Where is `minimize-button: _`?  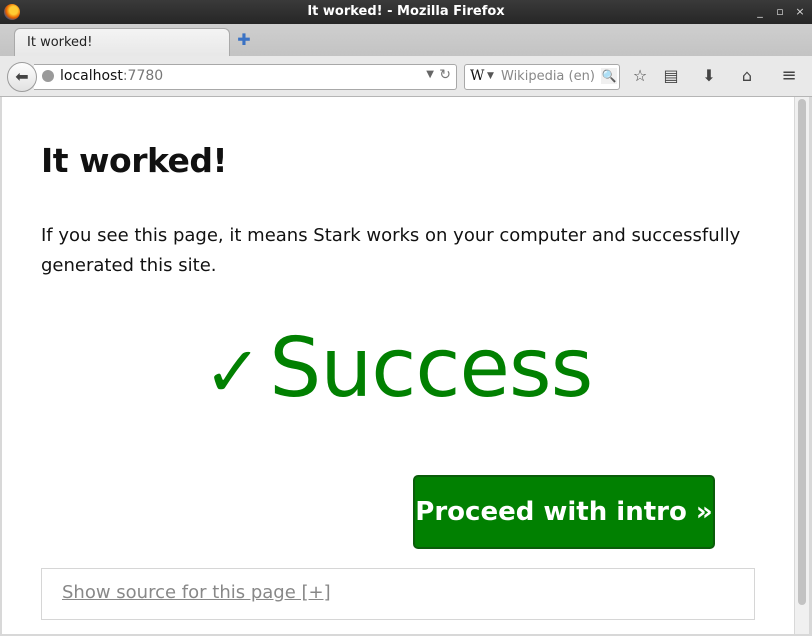
minimize-button: _ is located at coordinates (760, 12).